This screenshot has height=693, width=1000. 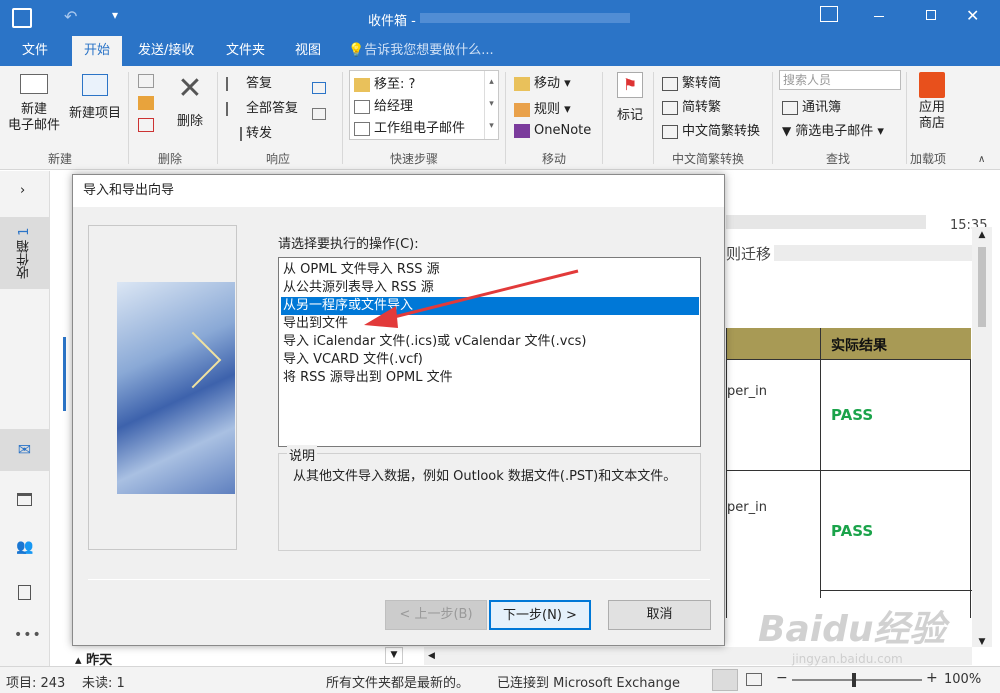 I want to click on minimize-icon, so click(x=879, y=16).